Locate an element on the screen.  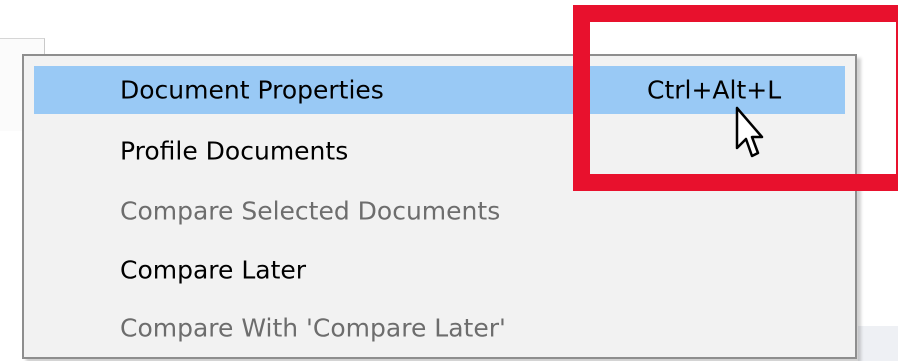
menu-item-label: Compare Selected Documents is located at coordinates (310, 211).